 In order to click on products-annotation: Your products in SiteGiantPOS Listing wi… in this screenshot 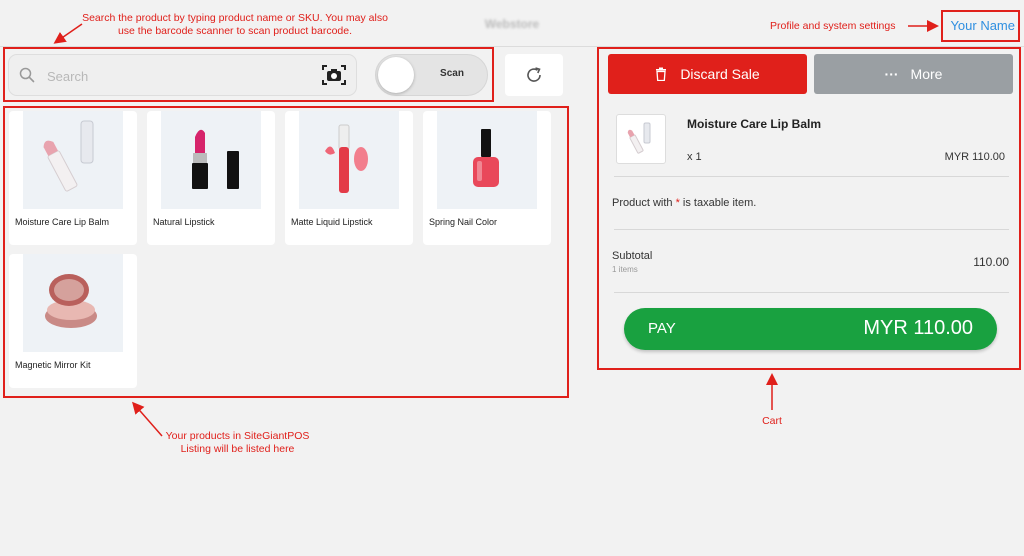, I will do `click(237, 442)`.